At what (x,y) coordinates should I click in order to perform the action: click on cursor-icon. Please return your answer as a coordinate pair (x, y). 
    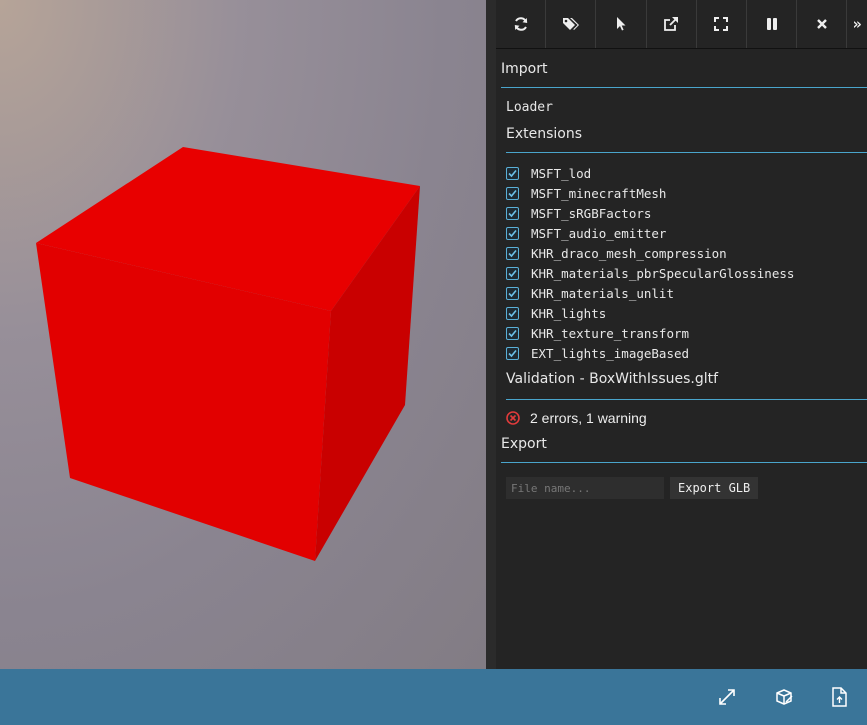
    Looking at the image, I should click on (621, 24).